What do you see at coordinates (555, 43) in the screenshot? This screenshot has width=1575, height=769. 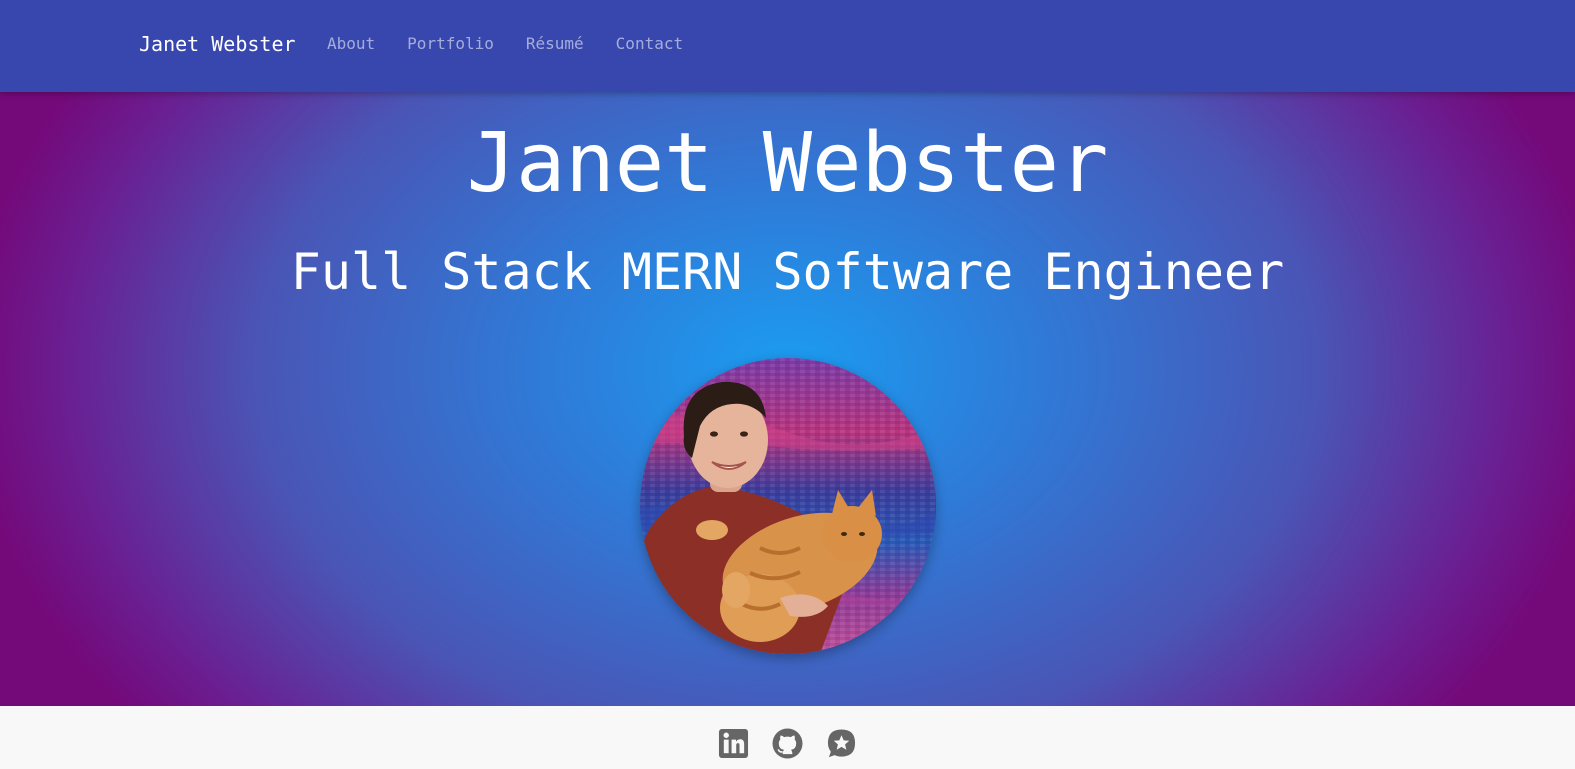 I see `nav-link-resume: Résumé` at bounding box center [555, 43].